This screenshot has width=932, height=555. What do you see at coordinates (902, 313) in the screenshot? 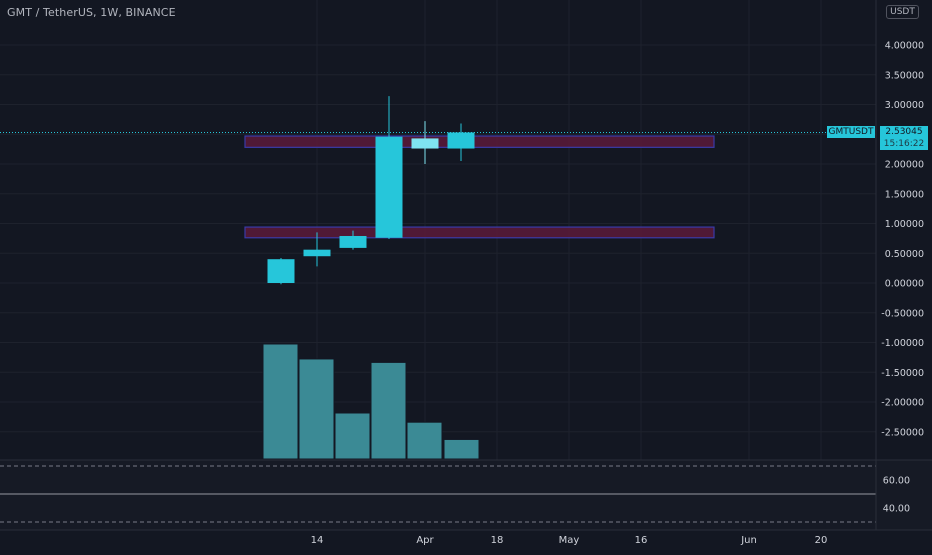
I see `price-axis-label: -0.50000` at bounding box center [902, 313].